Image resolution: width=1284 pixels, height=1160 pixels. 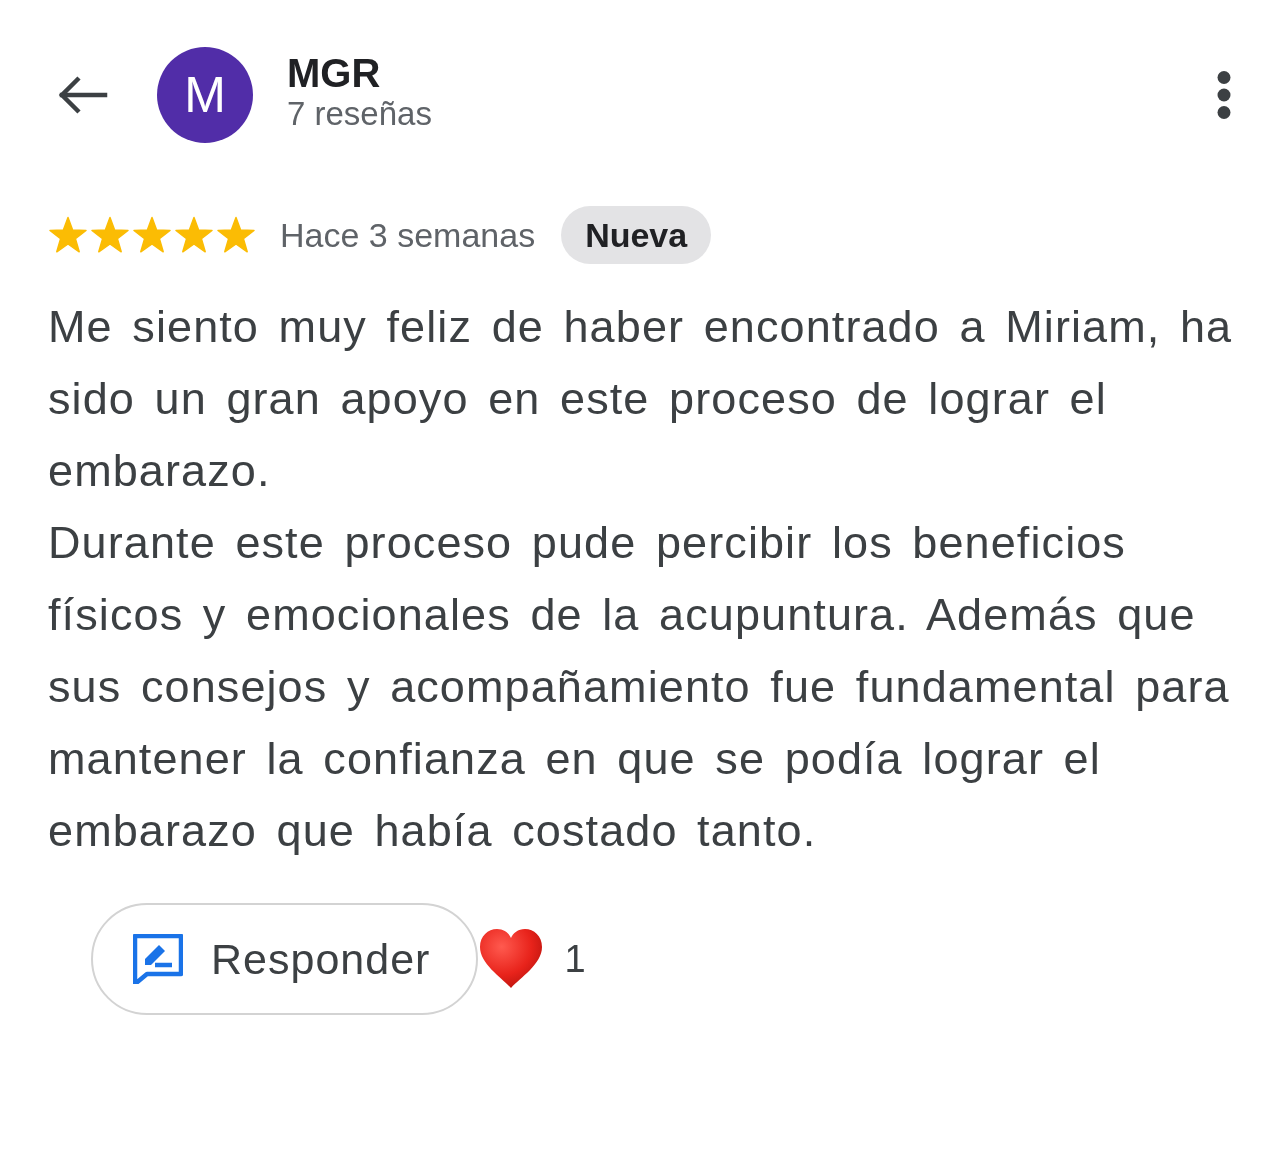 I want to click on reply-icon, so click(x=158, y=959).